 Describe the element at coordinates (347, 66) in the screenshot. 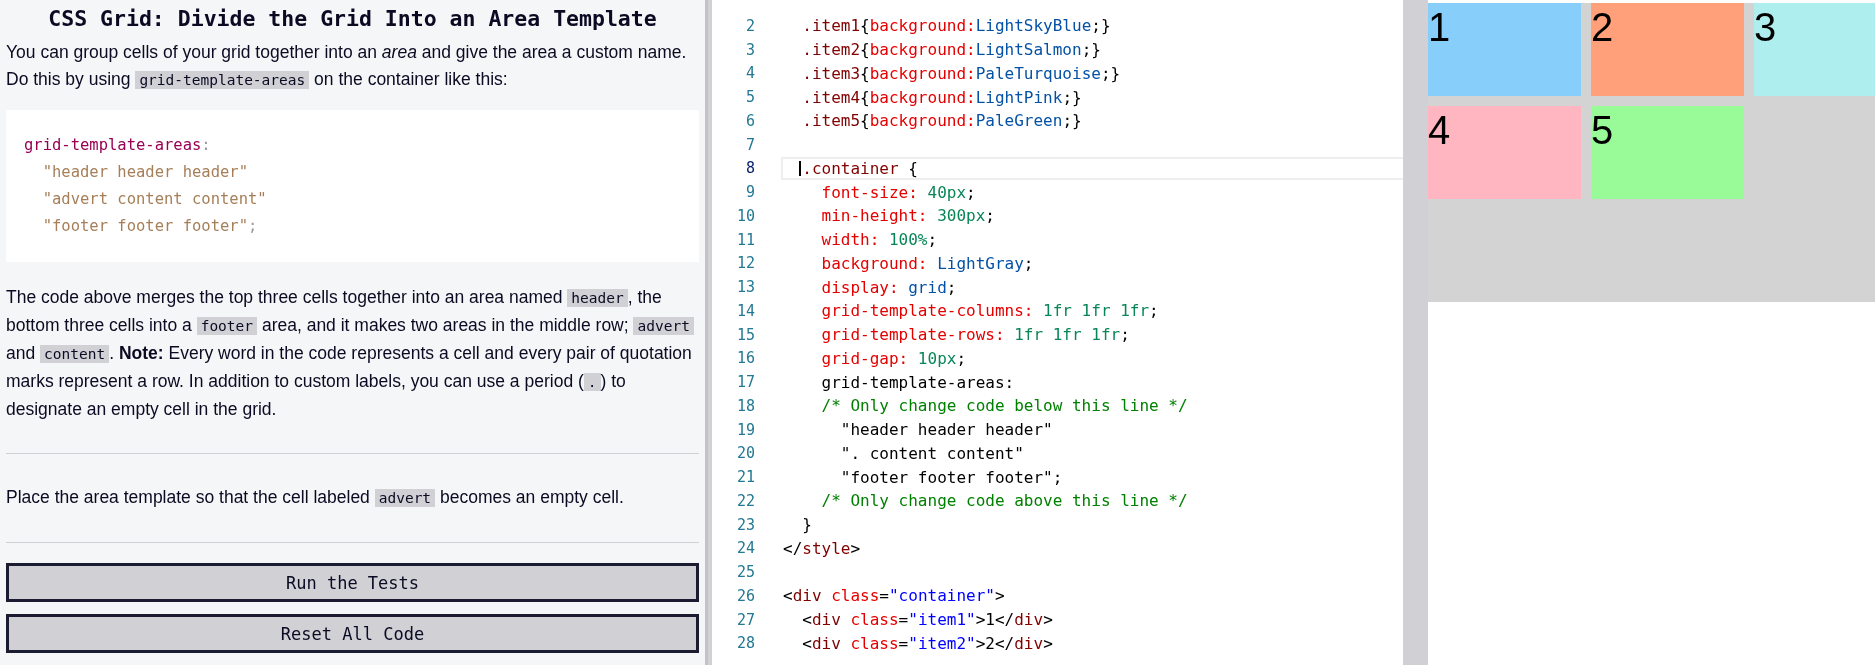

I see `paragraph: You can group cells of your grid together into an area and give the area a custom name. Do this by using grid-template-areas on the container like this:` at that location.